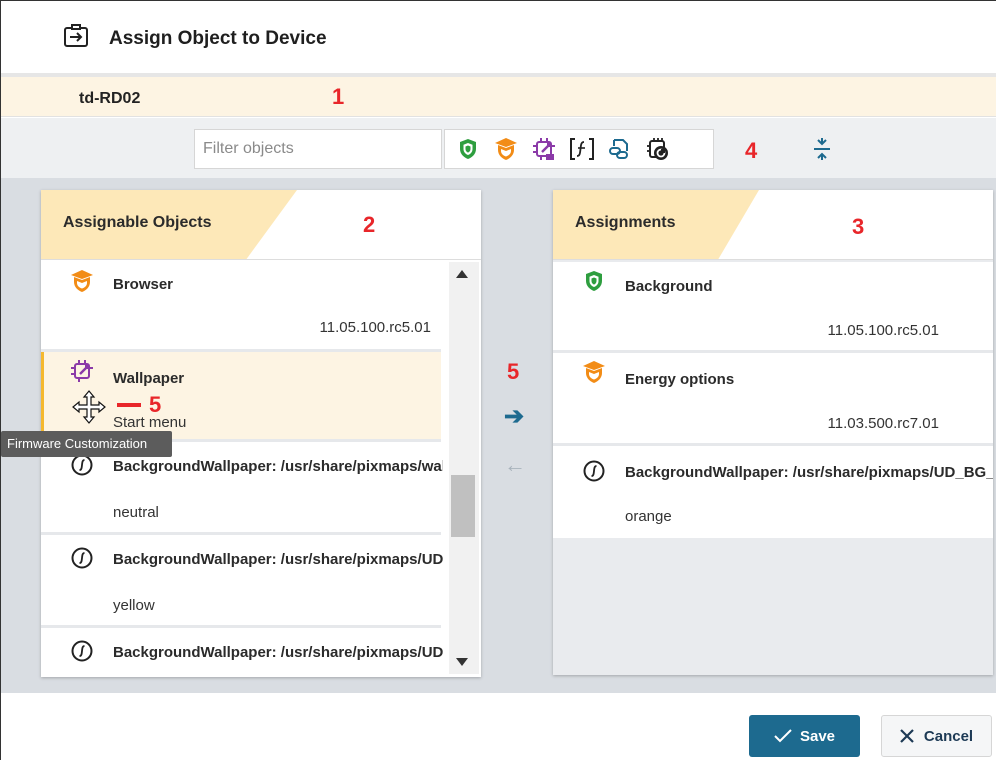 Image resolution: width=996 pixels, height=760 pixels. Describe the element at coordinates (513, 371) in the screenshot. I see `callout-5-arrows: 5` at that location.